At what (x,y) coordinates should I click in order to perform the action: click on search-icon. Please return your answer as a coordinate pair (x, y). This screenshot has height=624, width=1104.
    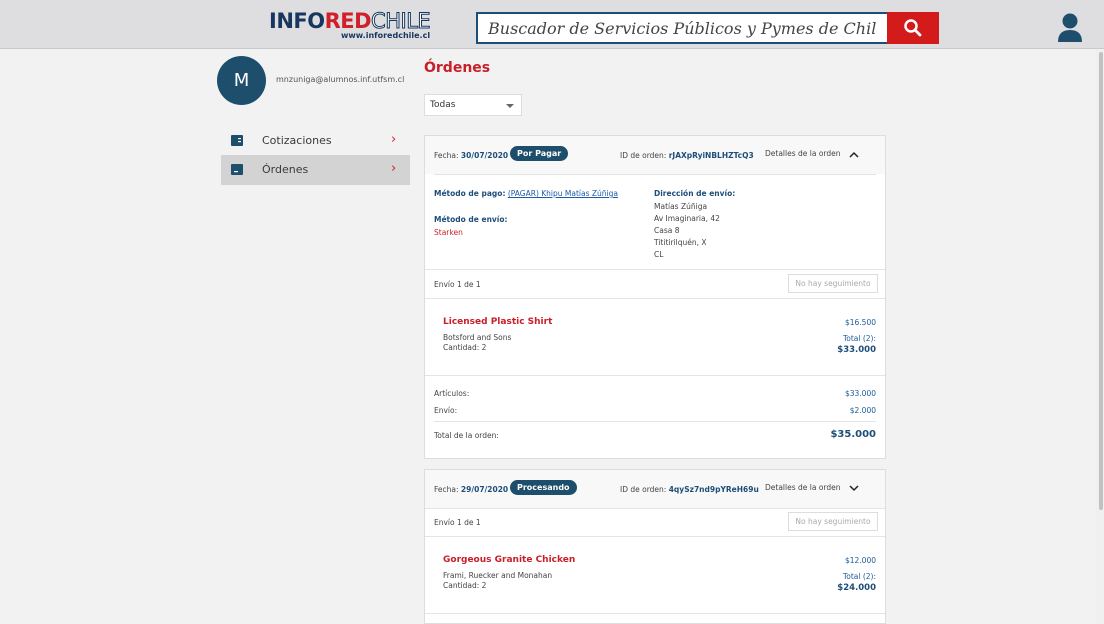
    Looking at the image, I should click on (913, 28).